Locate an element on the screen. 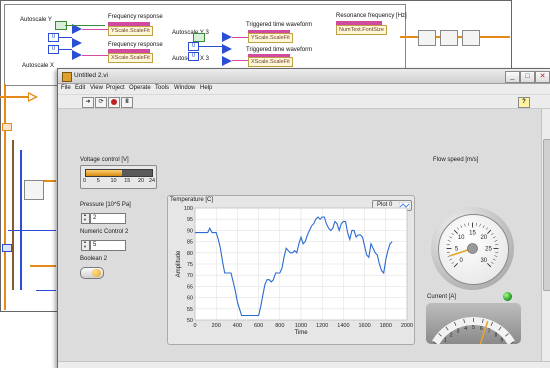  y-tick-label: 50 is located at coordinates (190, 321).